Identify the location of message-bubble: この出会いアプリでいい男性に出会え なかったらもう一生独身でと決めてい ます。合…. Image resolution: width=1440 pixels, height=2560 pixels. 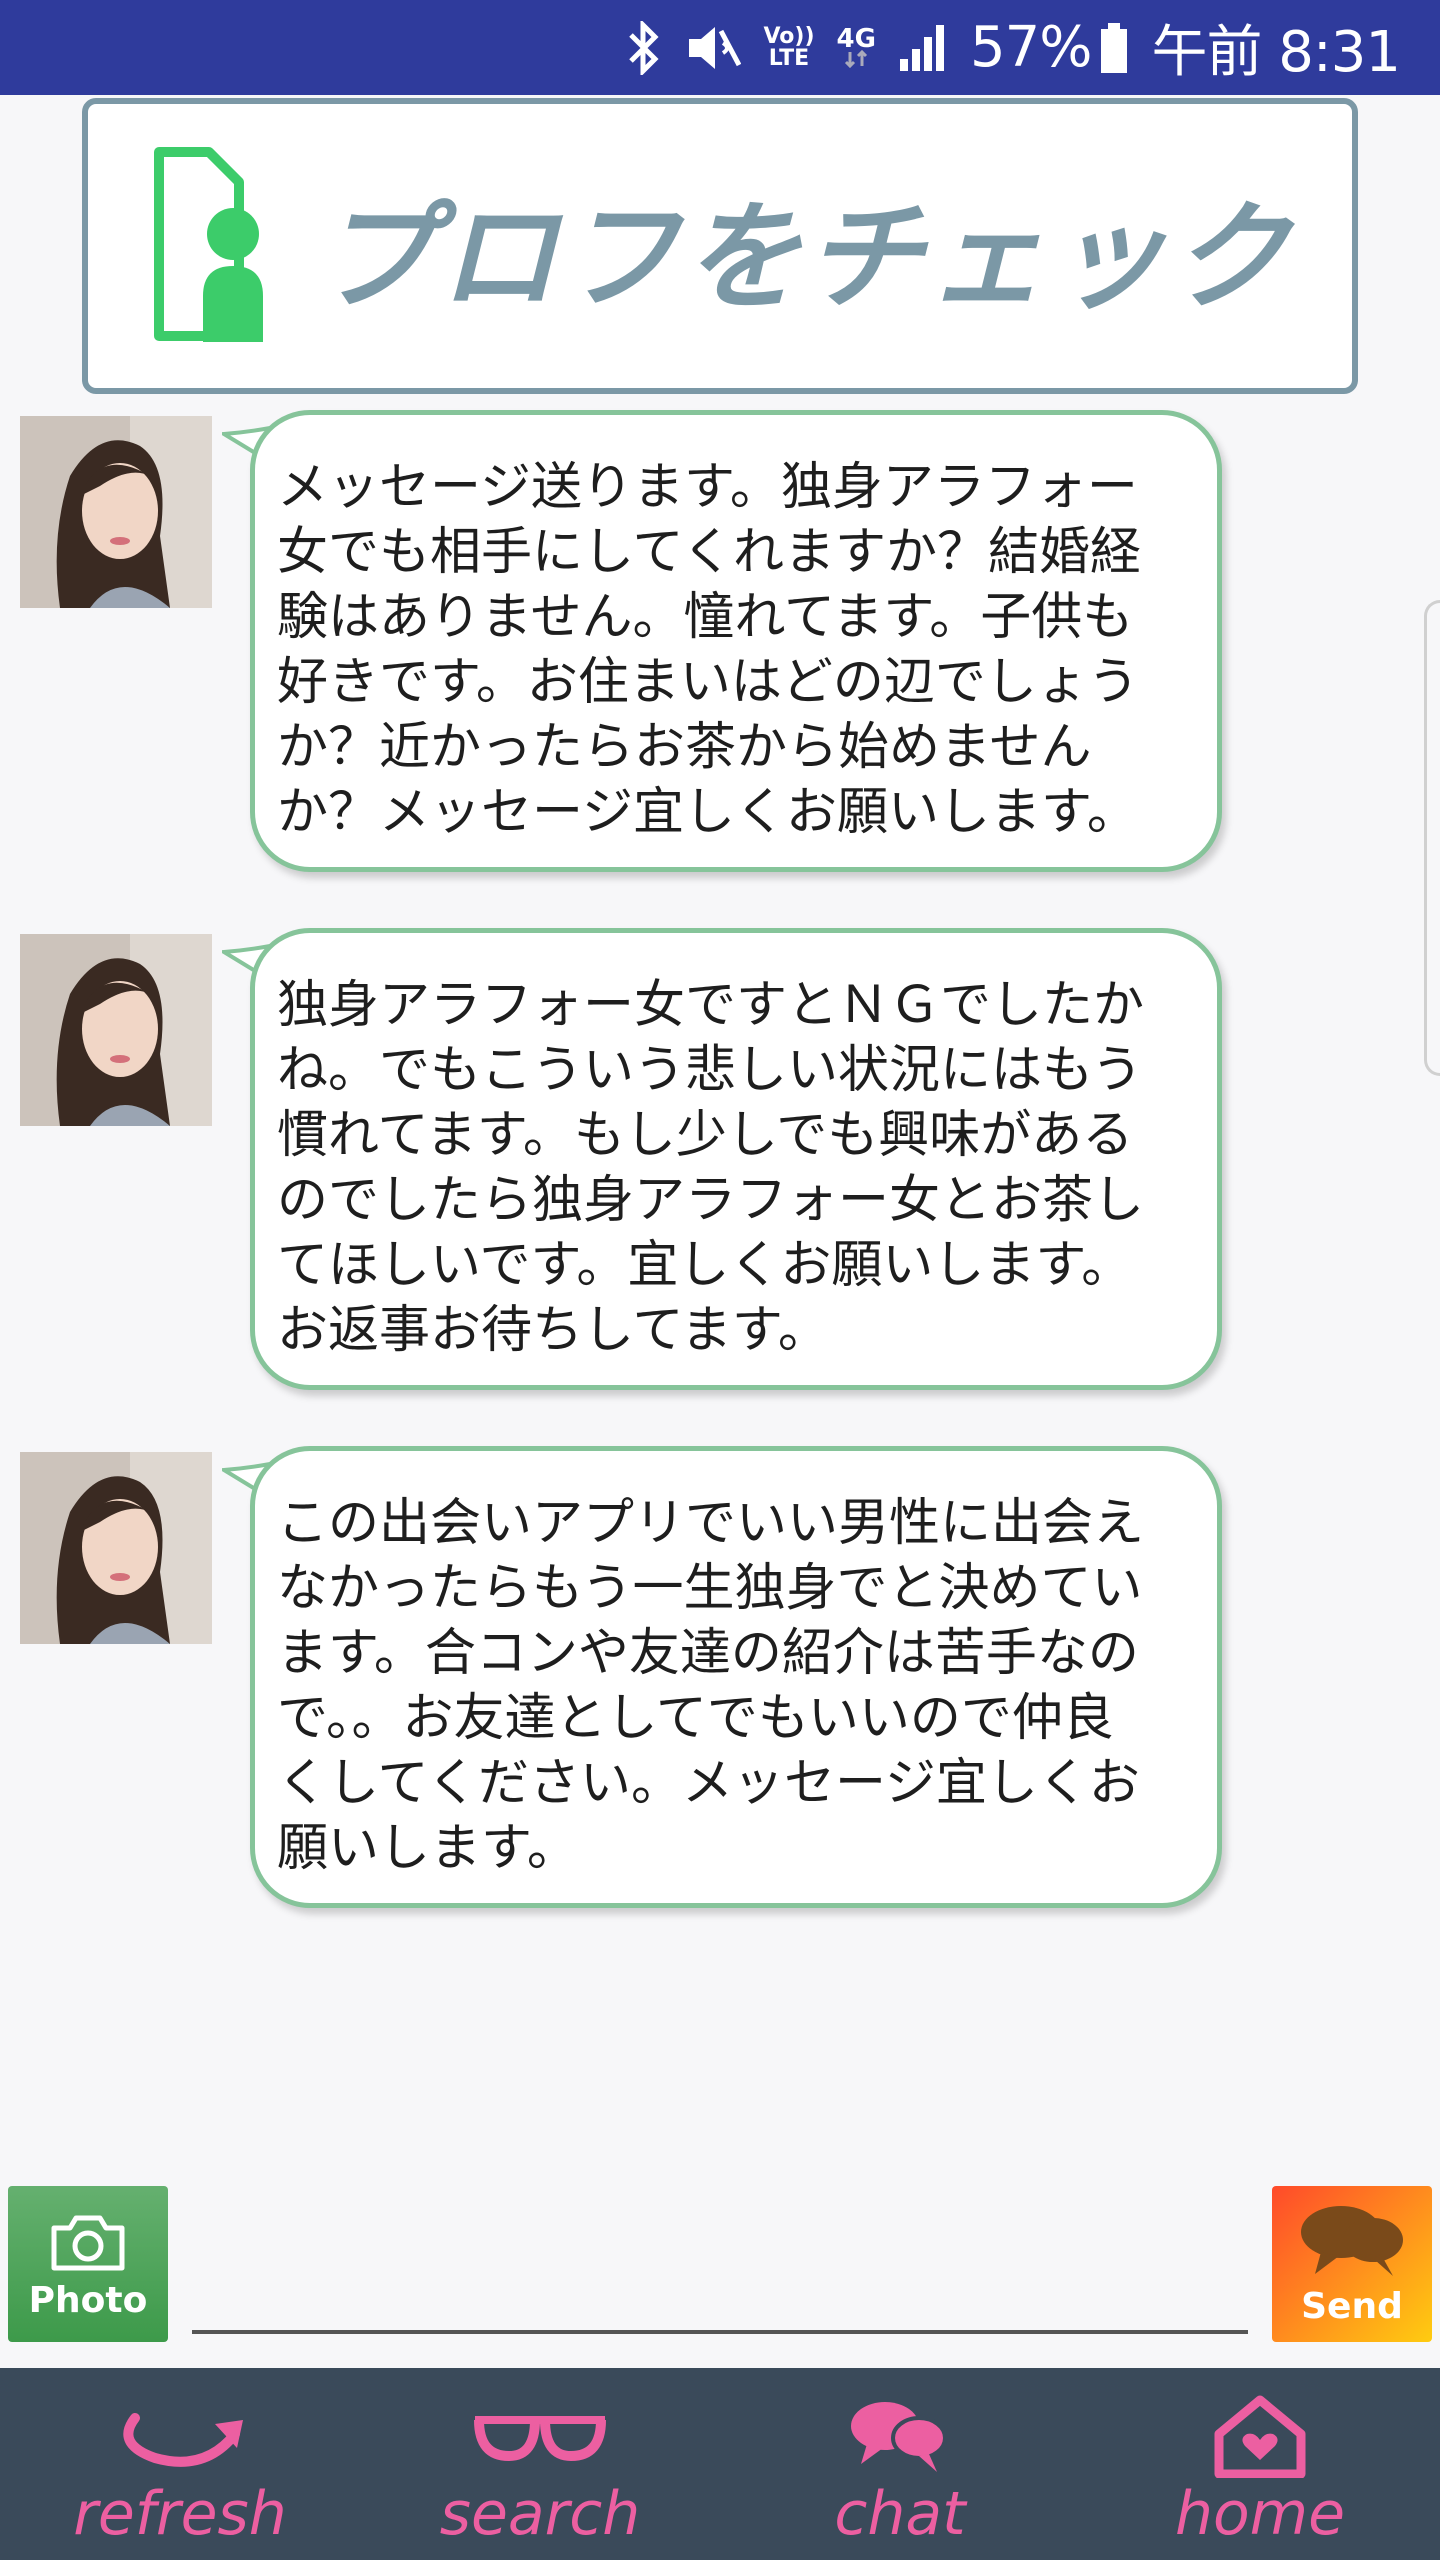
(736, 1677).